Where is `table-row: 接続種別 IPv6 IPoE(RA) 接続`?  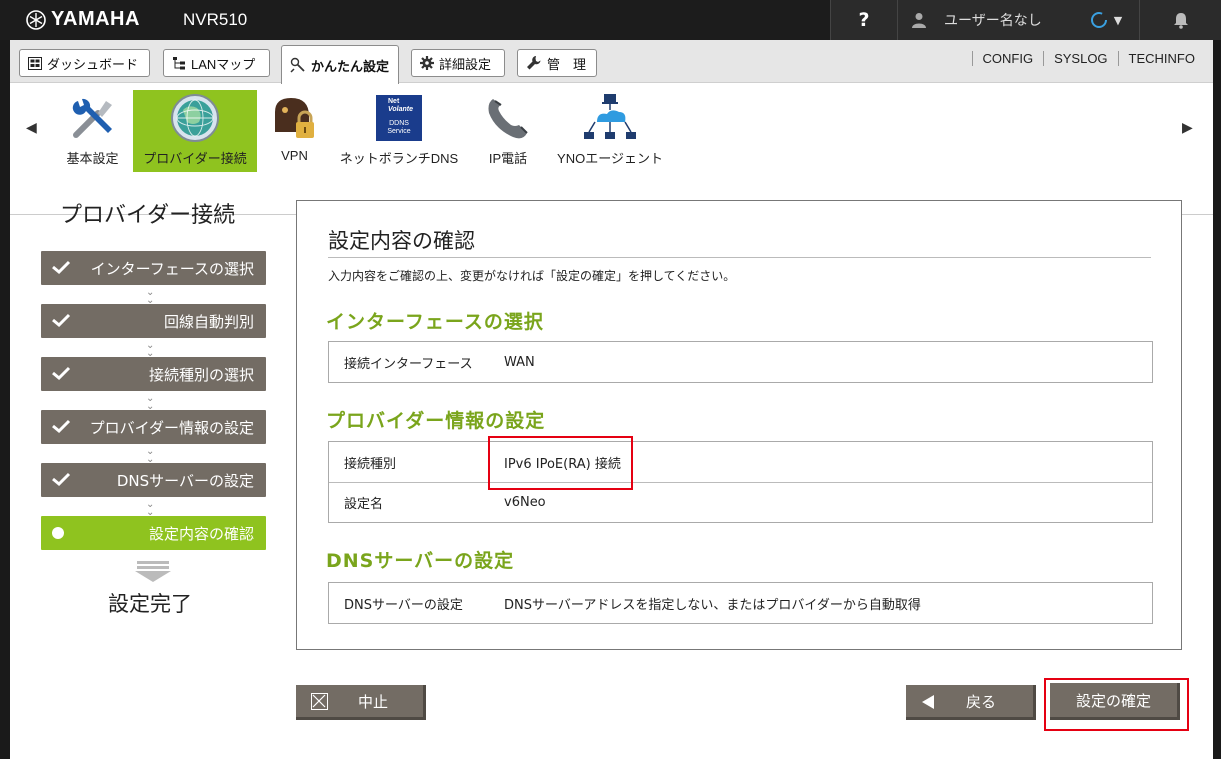
table-row: 接続種別 IPv6 IPoE(RA) 接続 is located at coordinates (740, 462).